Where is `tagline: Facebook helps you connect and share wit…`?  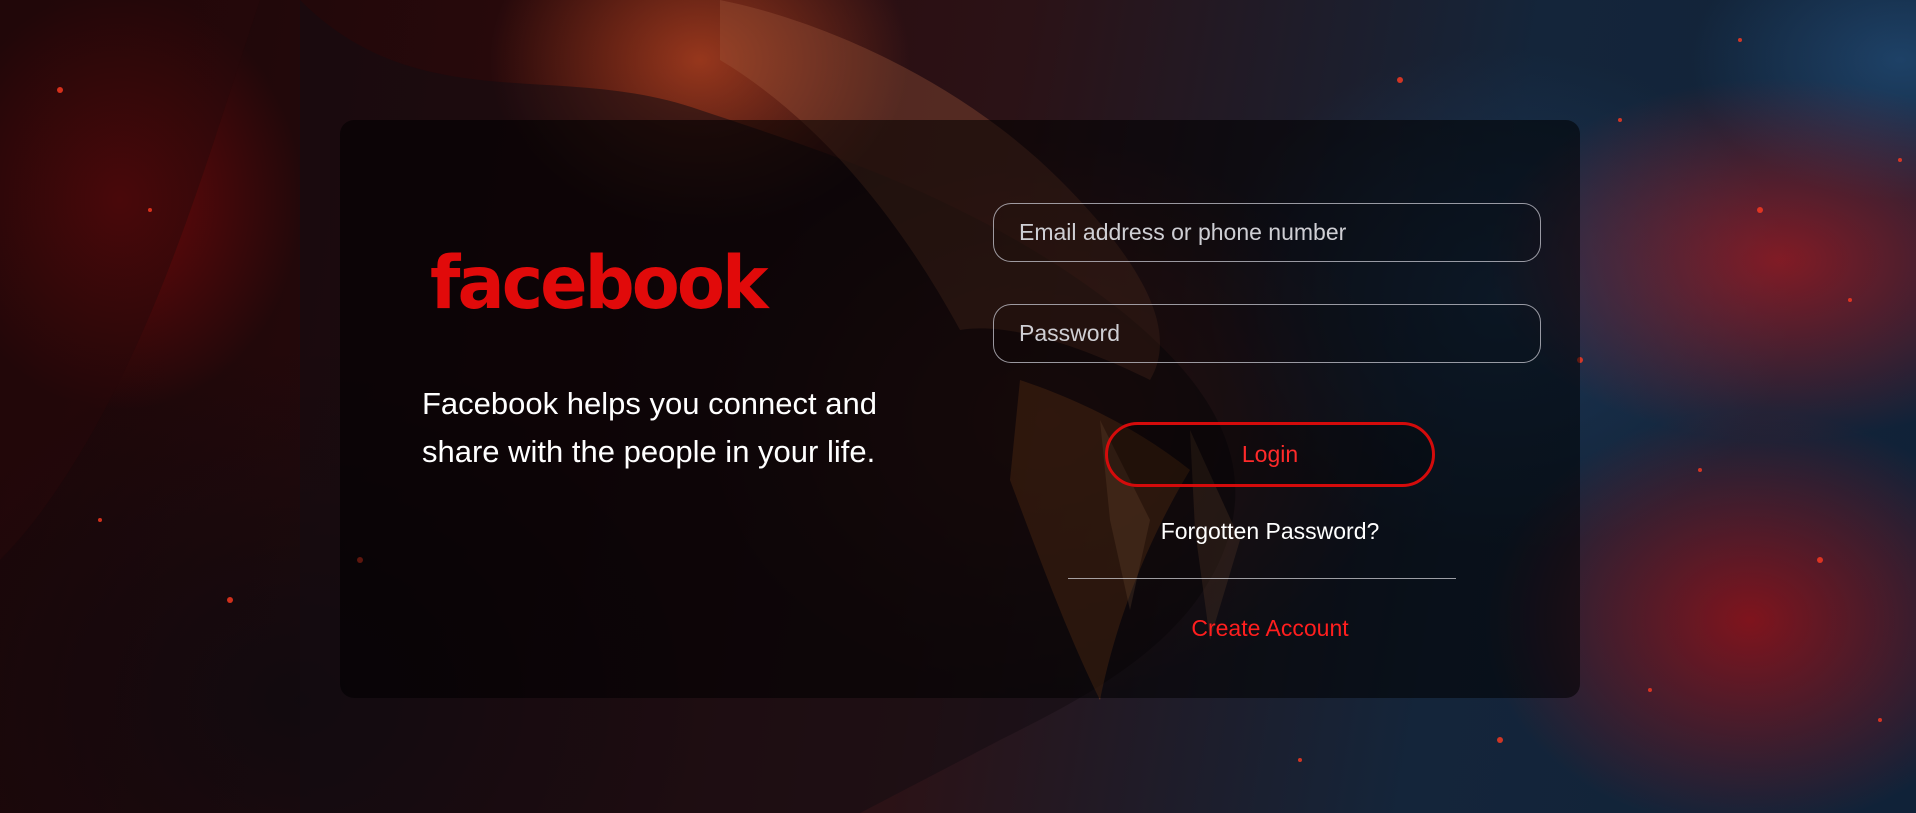 tagline: Facebook helps you connect and share wit… is located at coordinates (649, 427).